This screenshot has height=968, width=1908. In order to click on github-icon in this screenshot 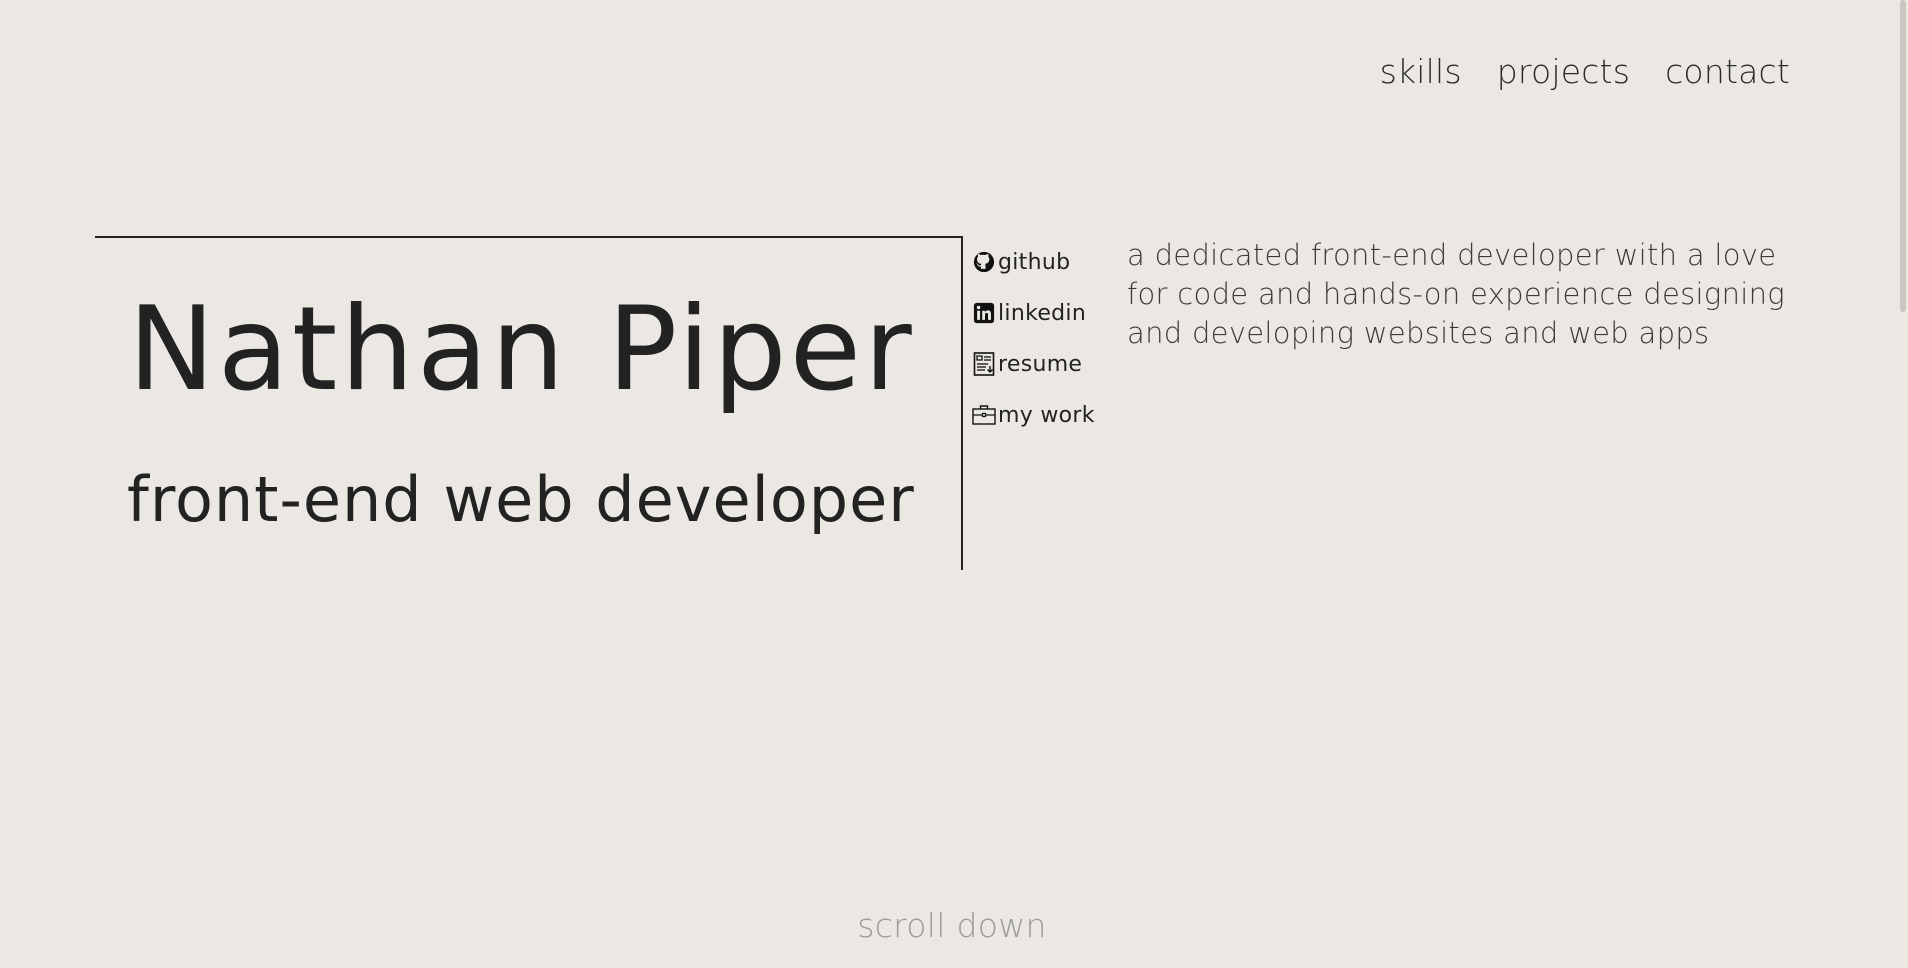, I will do `click(984, 262)`.